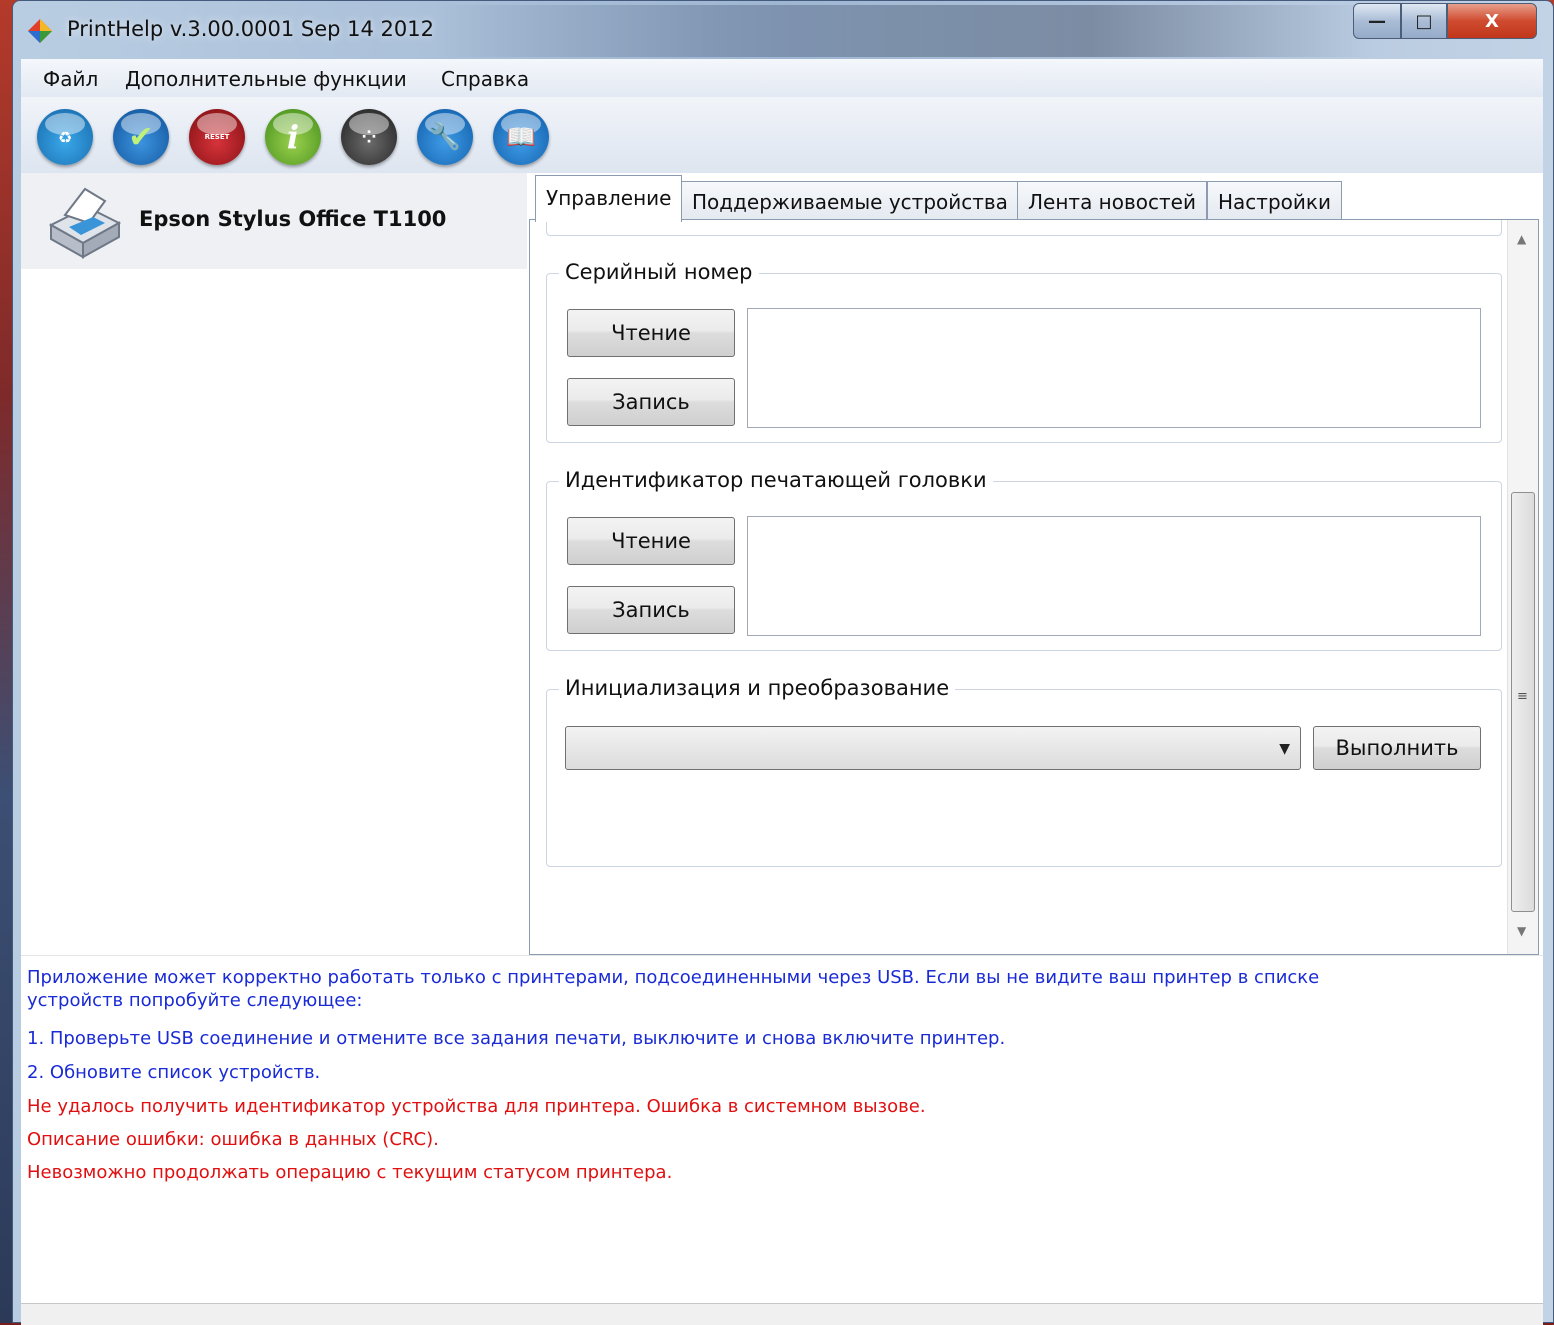  I want to click on minimize-button: —, so click(1377, 21).